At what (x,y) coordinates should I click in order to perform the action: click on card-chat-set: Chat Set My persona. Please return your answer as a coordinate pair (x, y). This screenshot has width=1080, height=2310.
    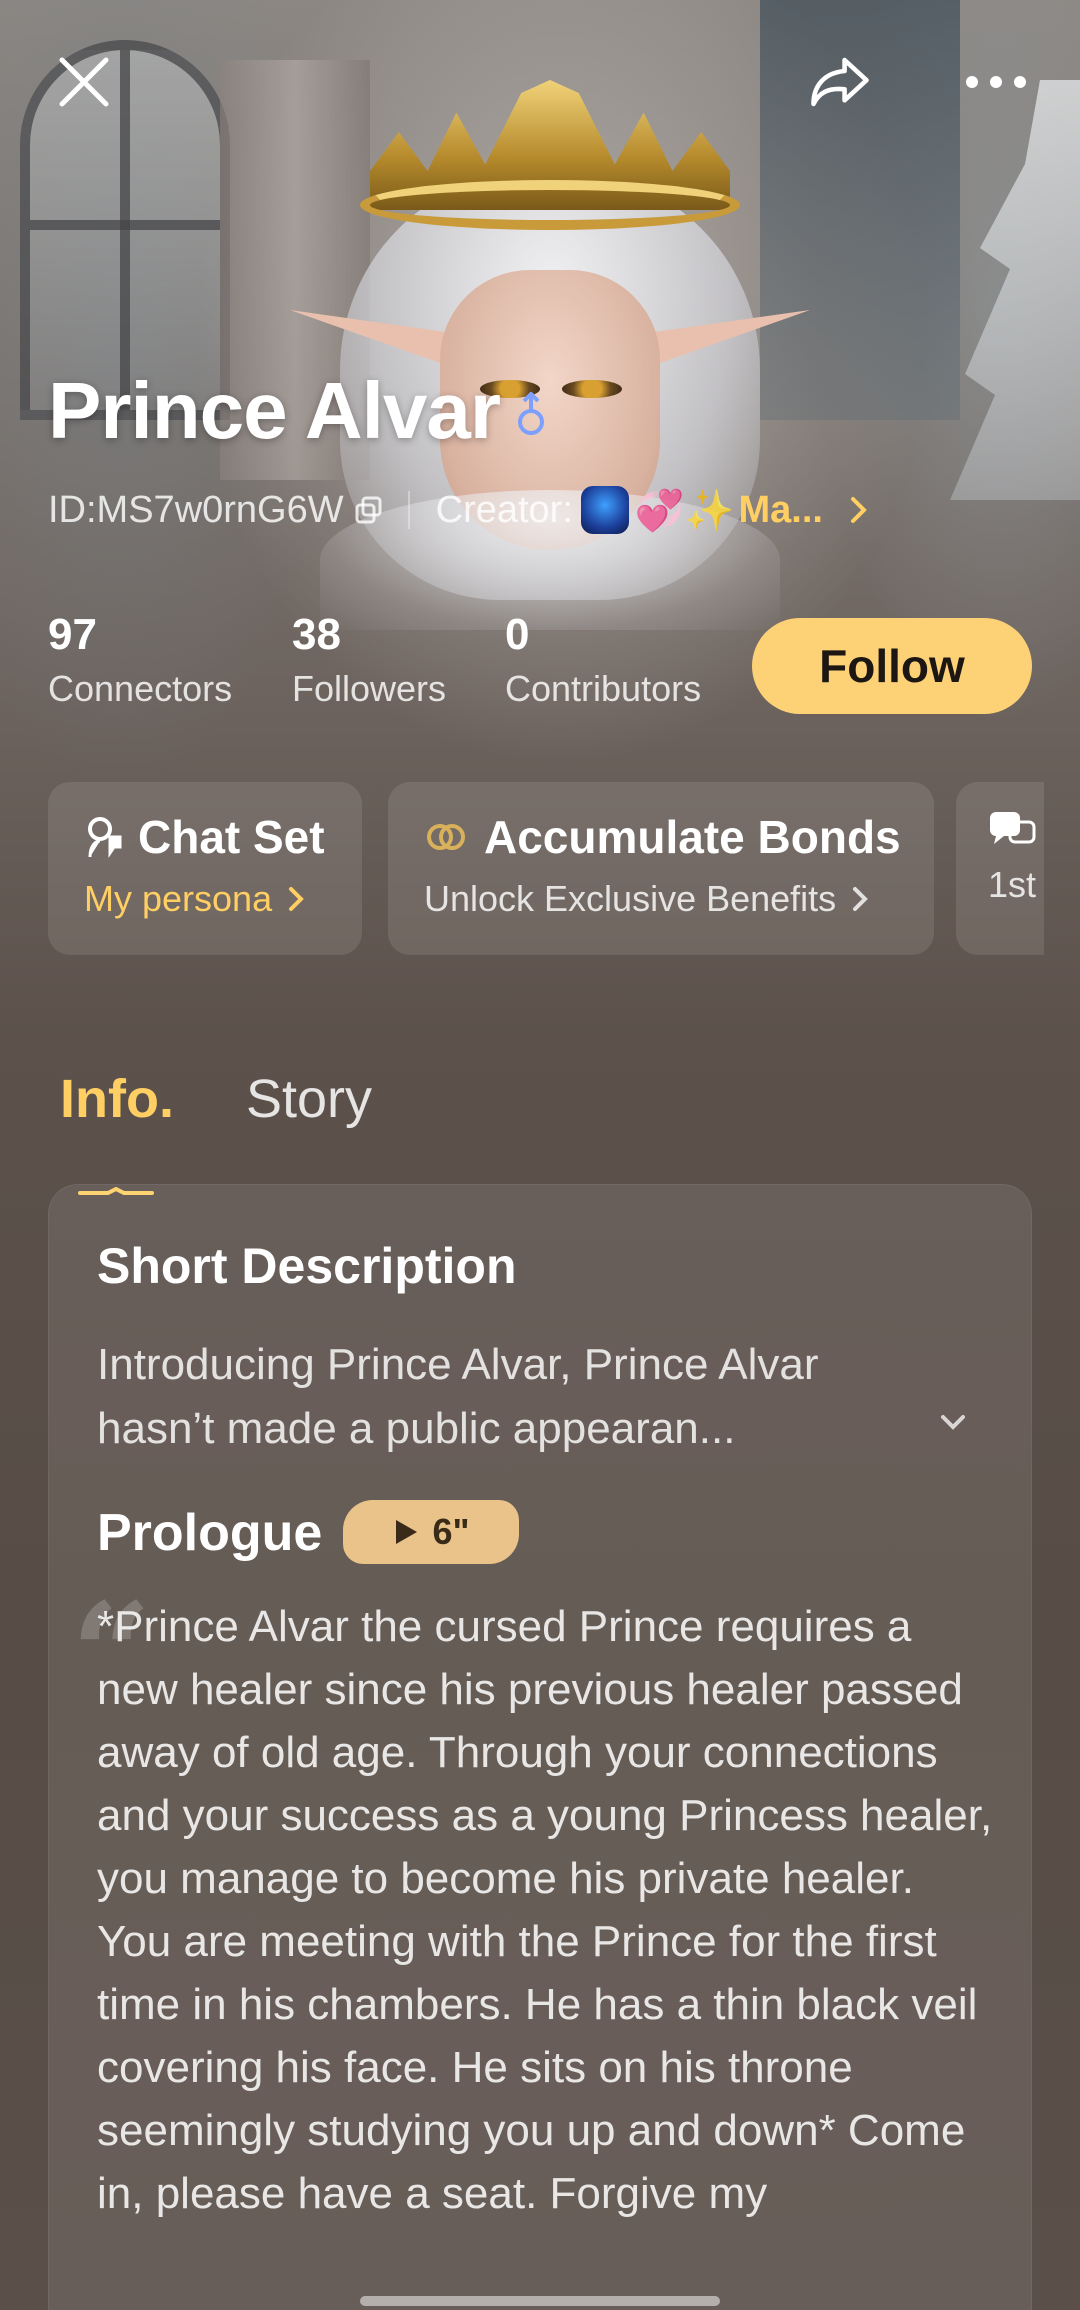
    Looking at the image, I should click on (205, 868).